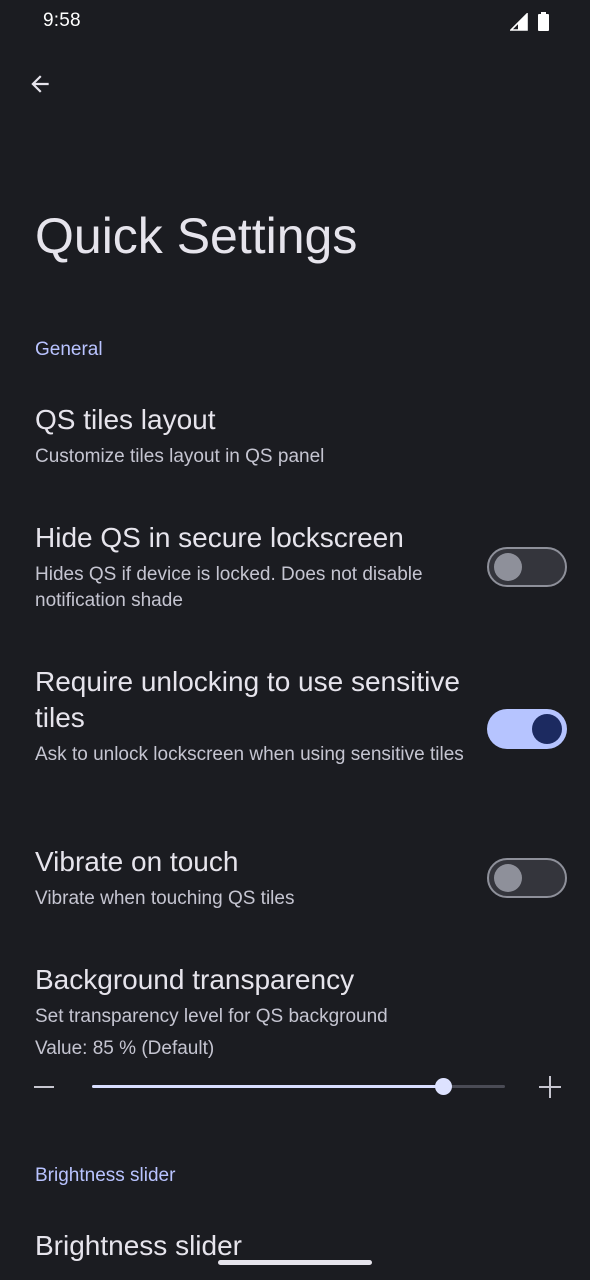 The width and height of the screenshot is (590, 1280). Describe the element at coordinates (165, 898) in the screenshot. I see `pref-summary: Vibrate when touching QS tiles` at that location.